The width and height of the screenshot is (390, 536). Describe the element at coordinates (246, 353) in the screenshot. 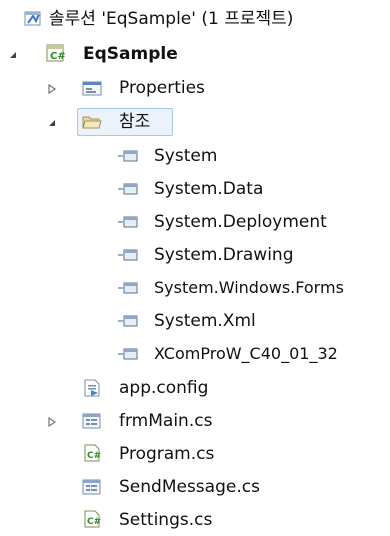

I see `reference-label: XComProW_C40_01_32` at that location.